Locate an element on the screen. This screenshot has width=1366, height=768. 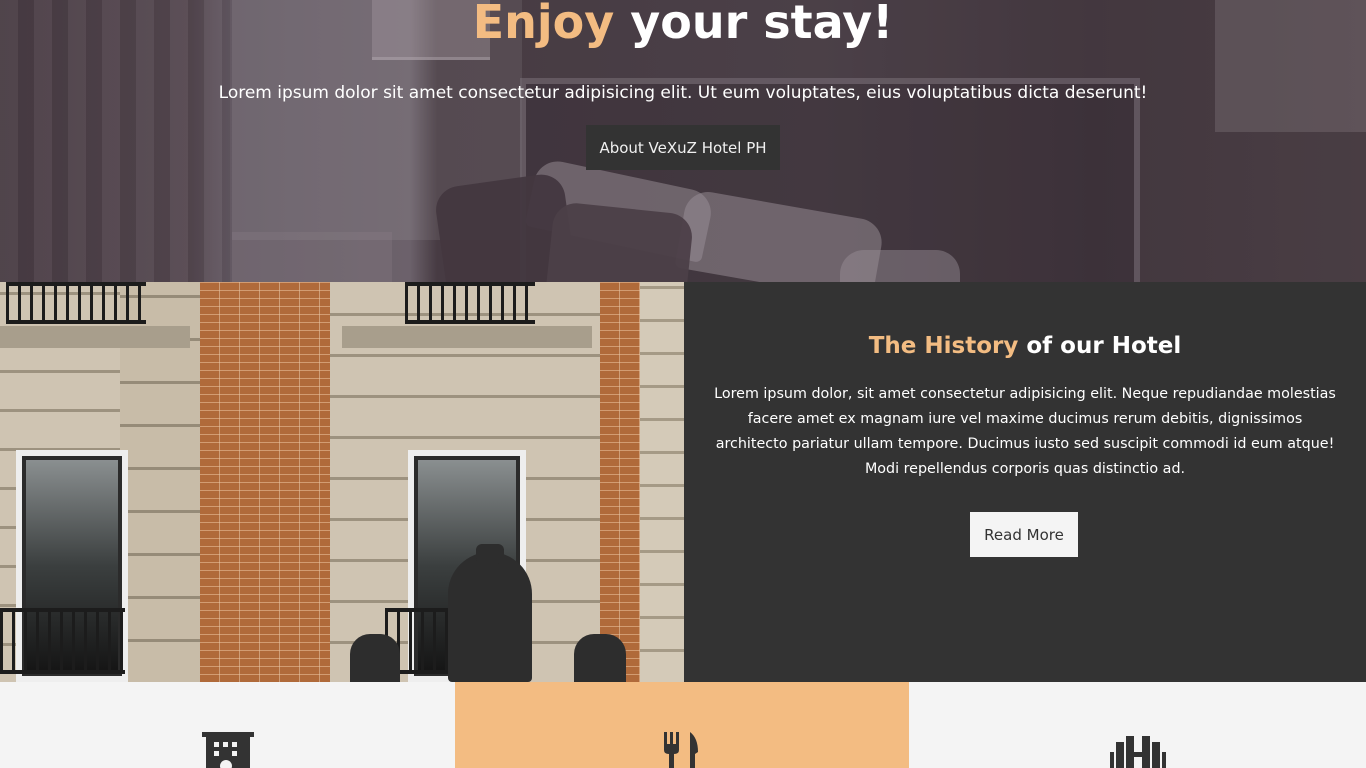
hero-title: Enjoy your stay! is located at coordinates (683, 27).